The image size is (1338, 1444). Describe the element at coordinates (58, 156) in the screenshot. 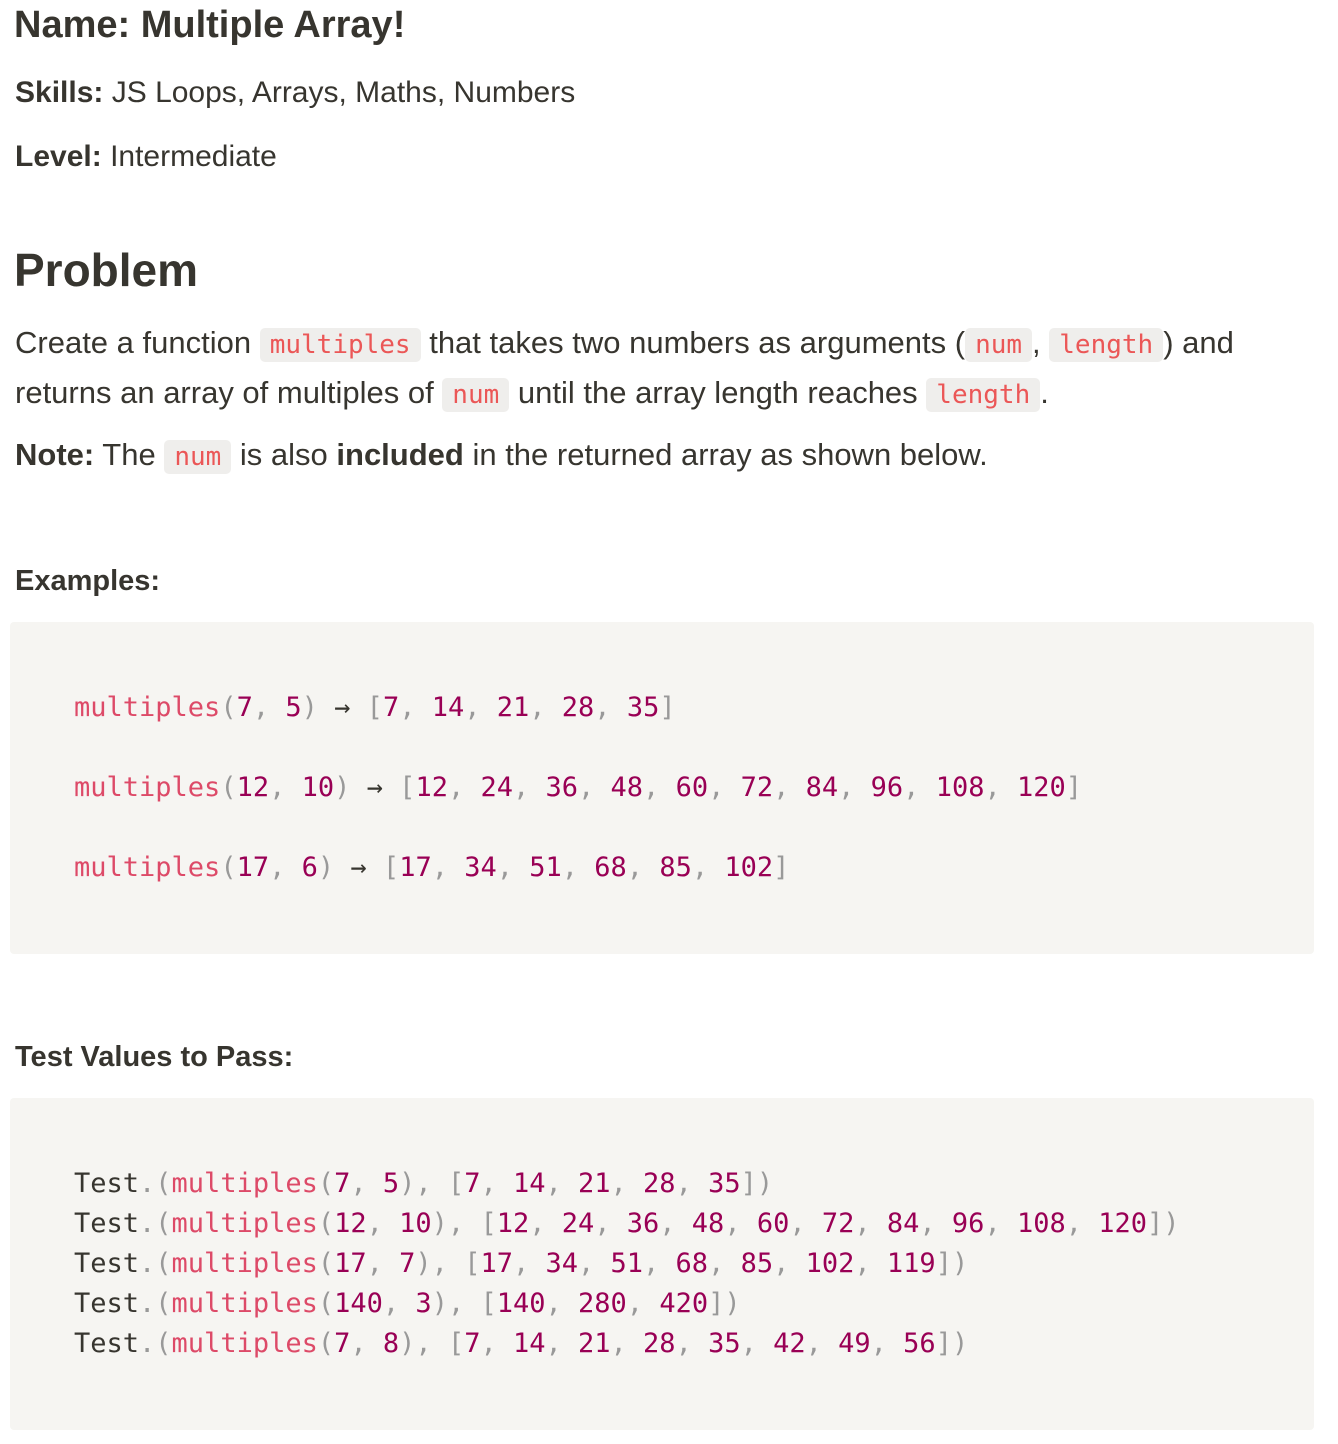

I see `level-label: Level:` at that location.